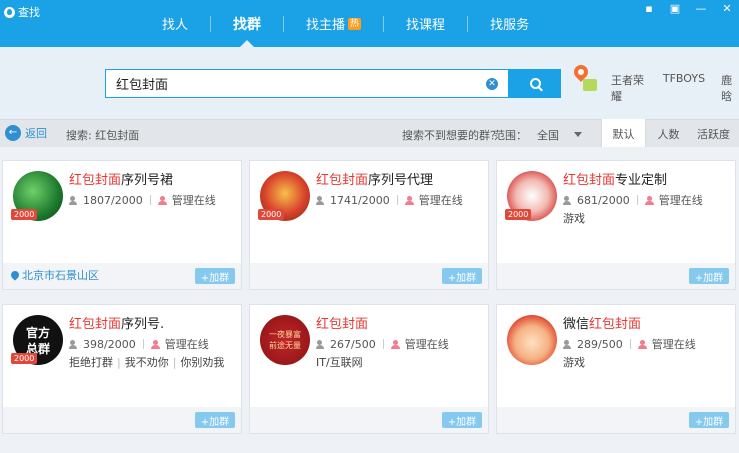  I want to click on member-count: 1741/2000, so click(360, 200).